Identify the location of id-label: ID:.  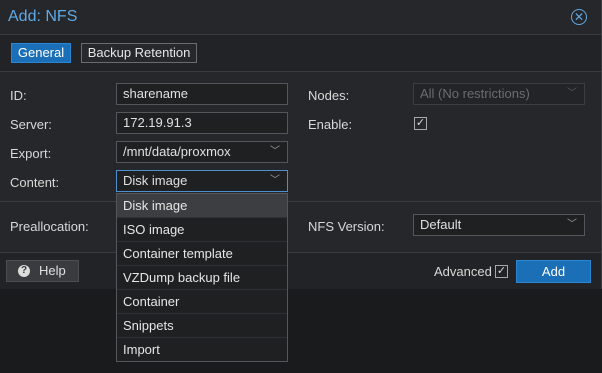
(18, 95).